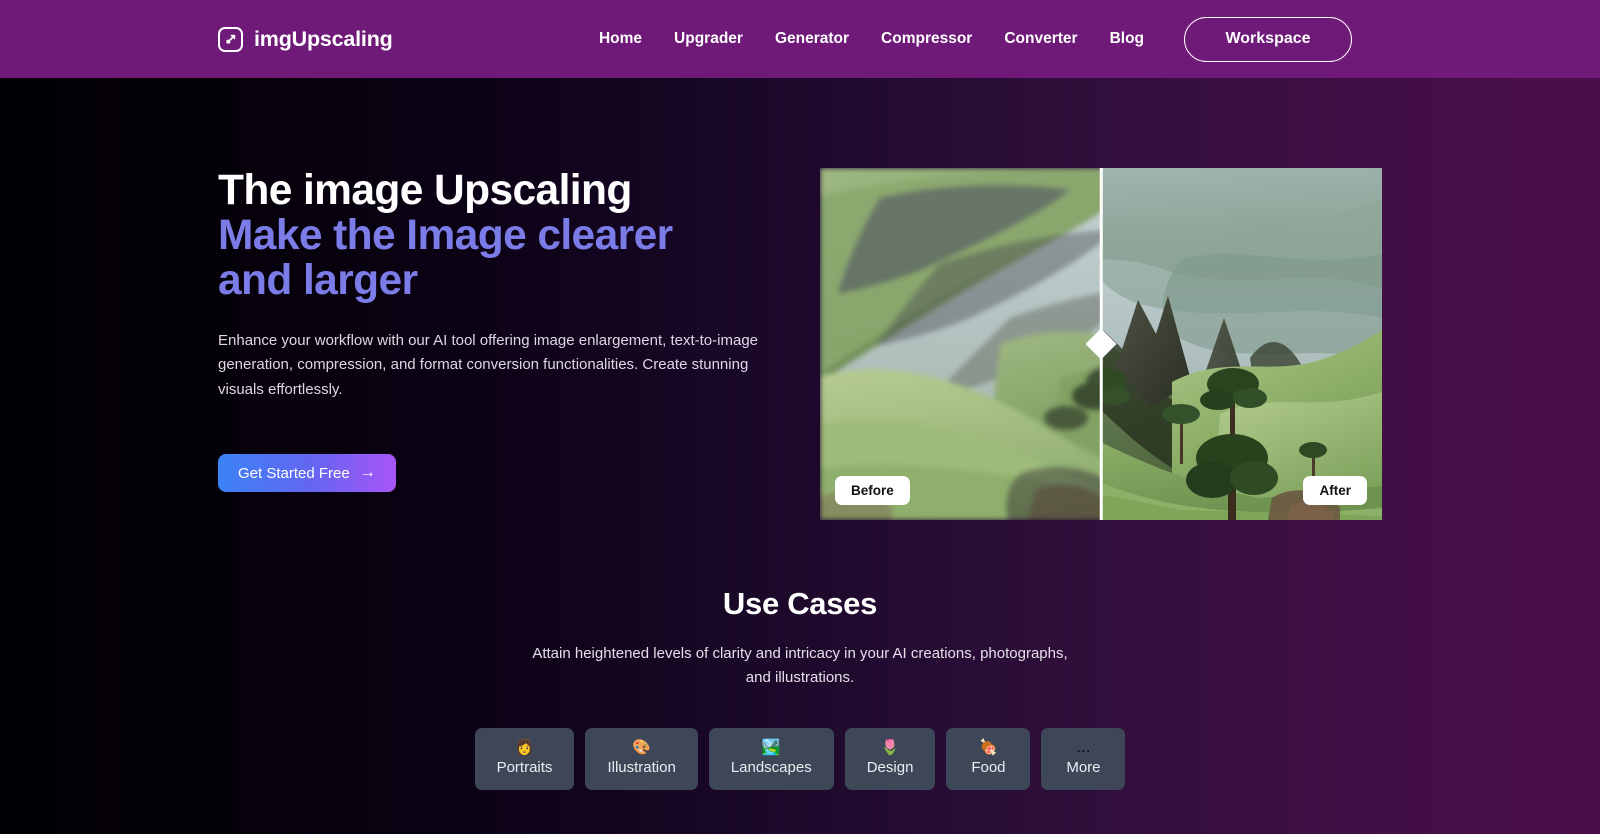 Image resolution: width=1600 pixels, height=834 pixels. What do you see at coordinates (812, 39) in the screenshot?
I see `nav-item-generator: Generator` at bounding box center [812, 39].